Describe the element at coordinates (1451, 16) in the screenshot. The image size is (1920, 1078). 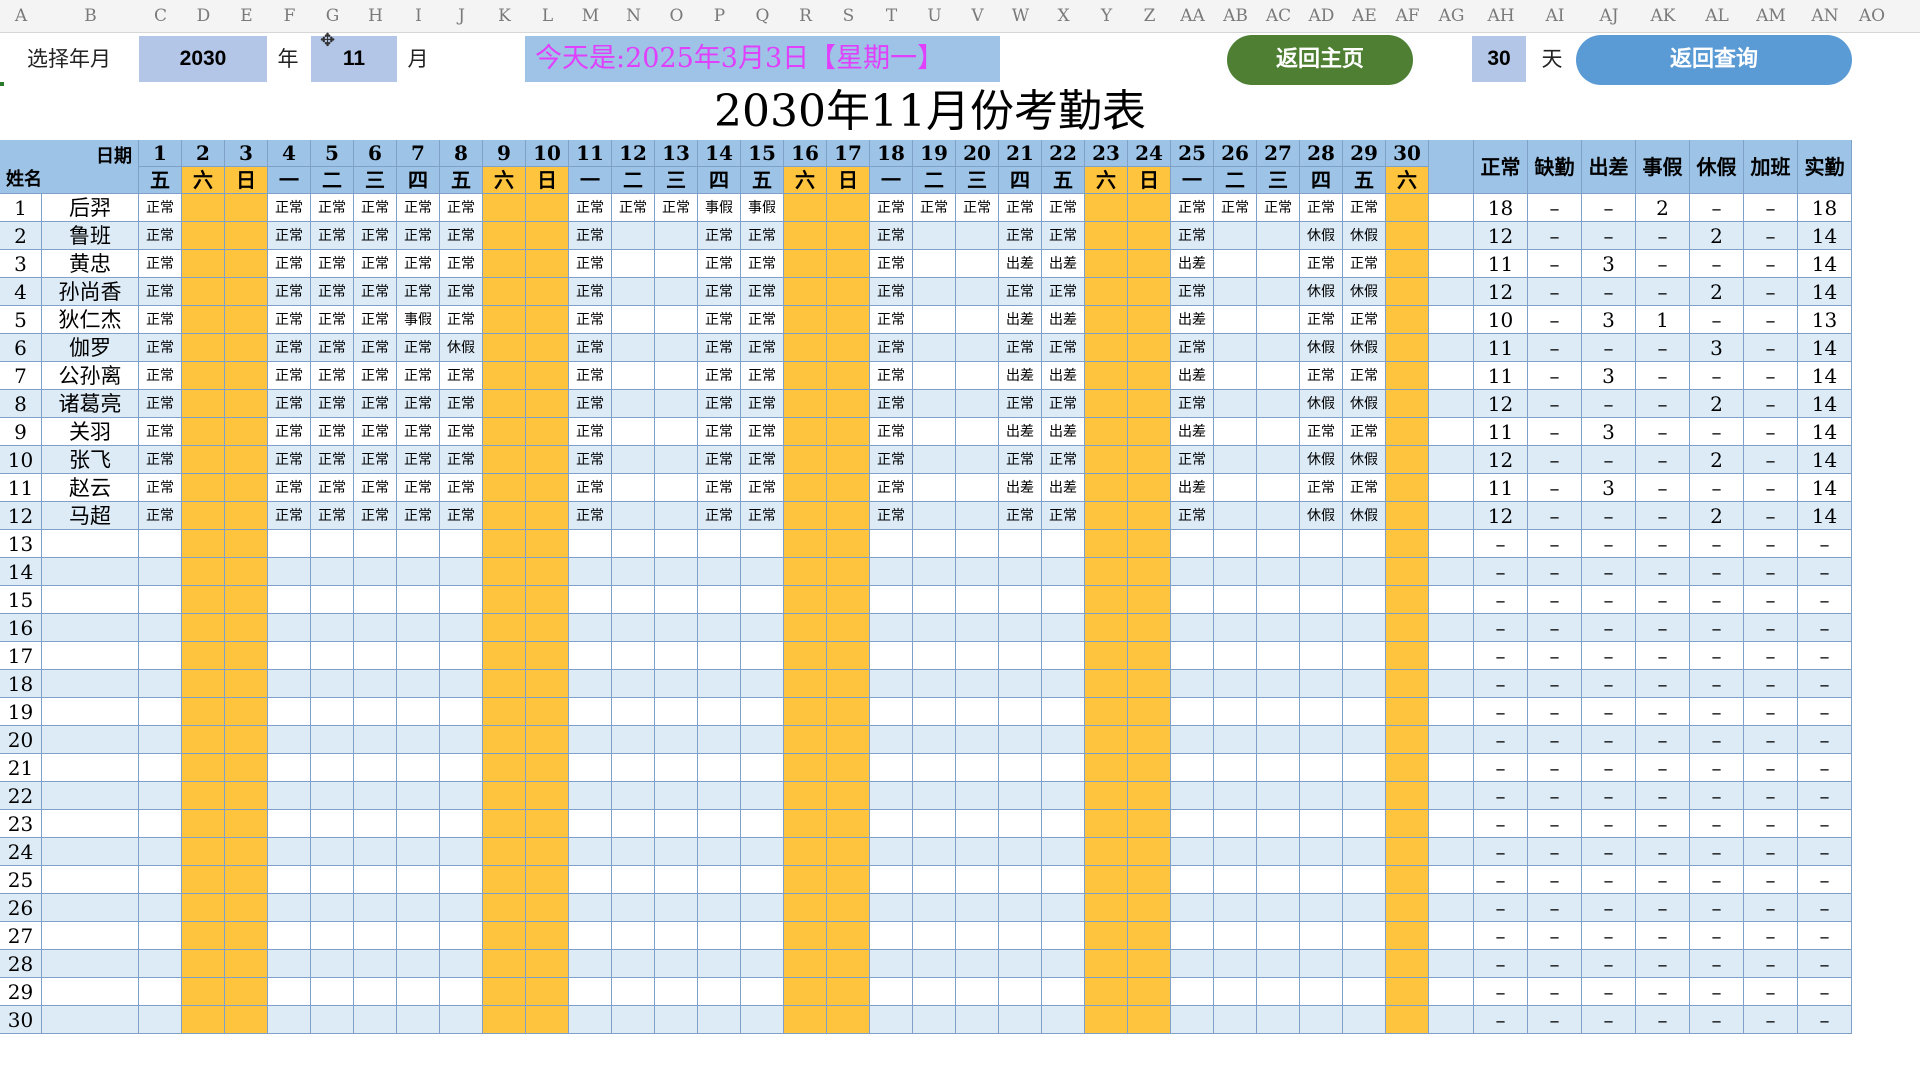
I see `column-letter: AG` at that location.